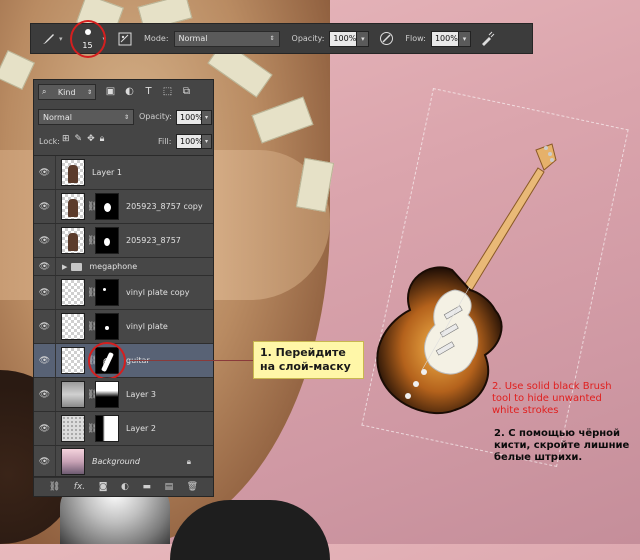 Image resolution: width=640 pixels, height=560 pixels. What do you see at coordinates (207, 141) in the screenshot?
I see `fill-arrow: ▾` at bounding box center [207, 141].